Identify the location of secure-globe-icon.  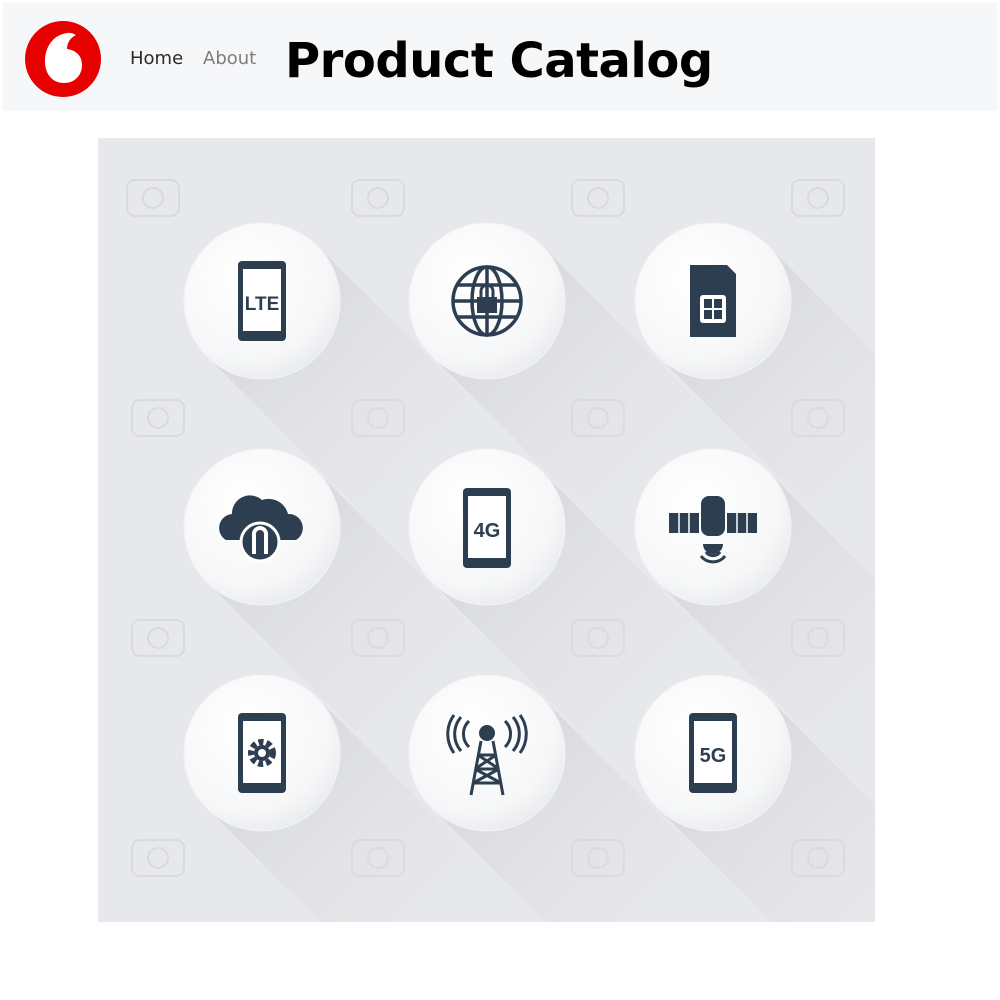
(487, 301).